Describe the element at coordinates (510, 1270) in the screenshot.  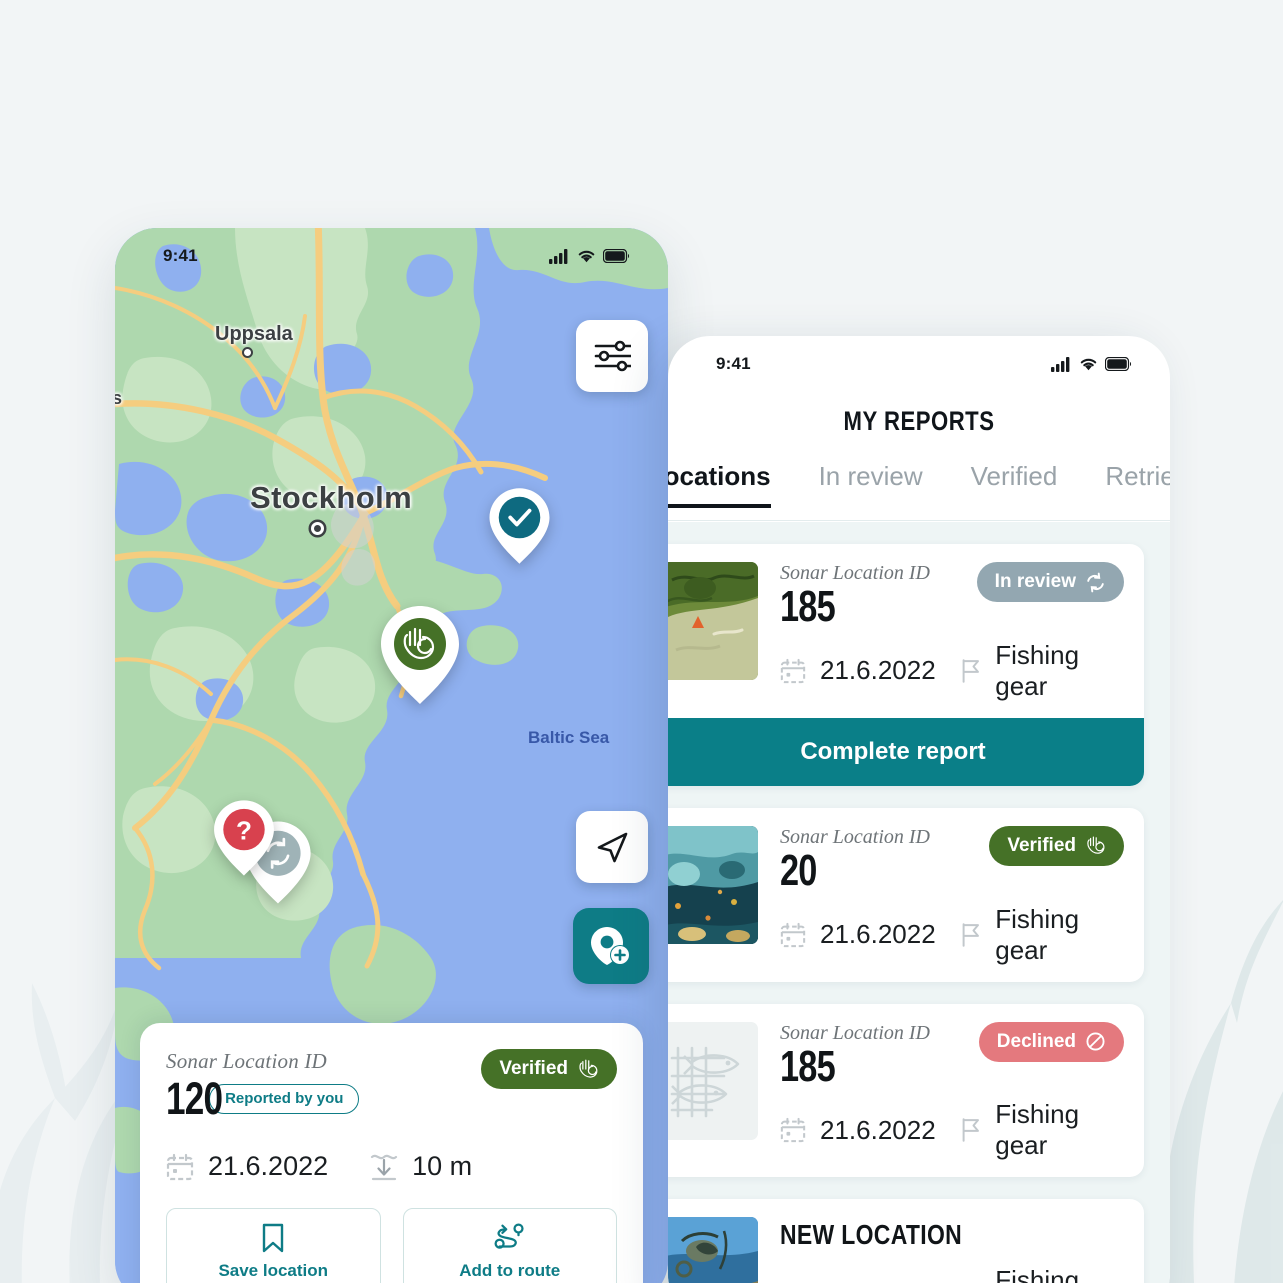
I see `add-to-route-label: Add to route` at that location.